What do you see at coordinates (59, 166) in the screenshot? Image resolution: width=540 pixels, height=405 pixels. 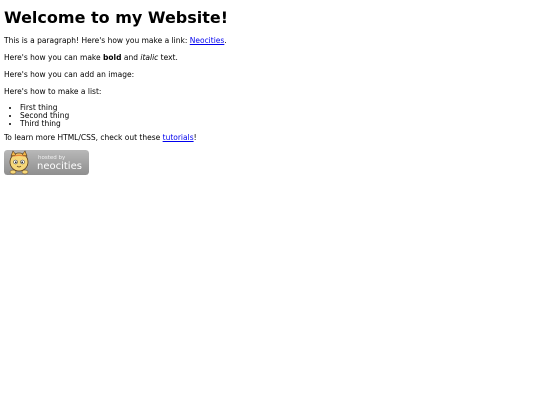 I see `badge-line2: neocities` at bounding box center [59, 166].